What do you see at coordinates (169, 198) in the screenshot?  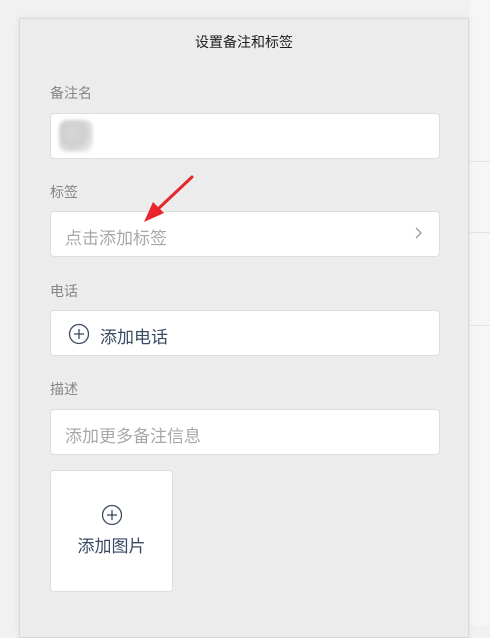 I see `red-arrow-annotation` at bounding box center [169, 198].